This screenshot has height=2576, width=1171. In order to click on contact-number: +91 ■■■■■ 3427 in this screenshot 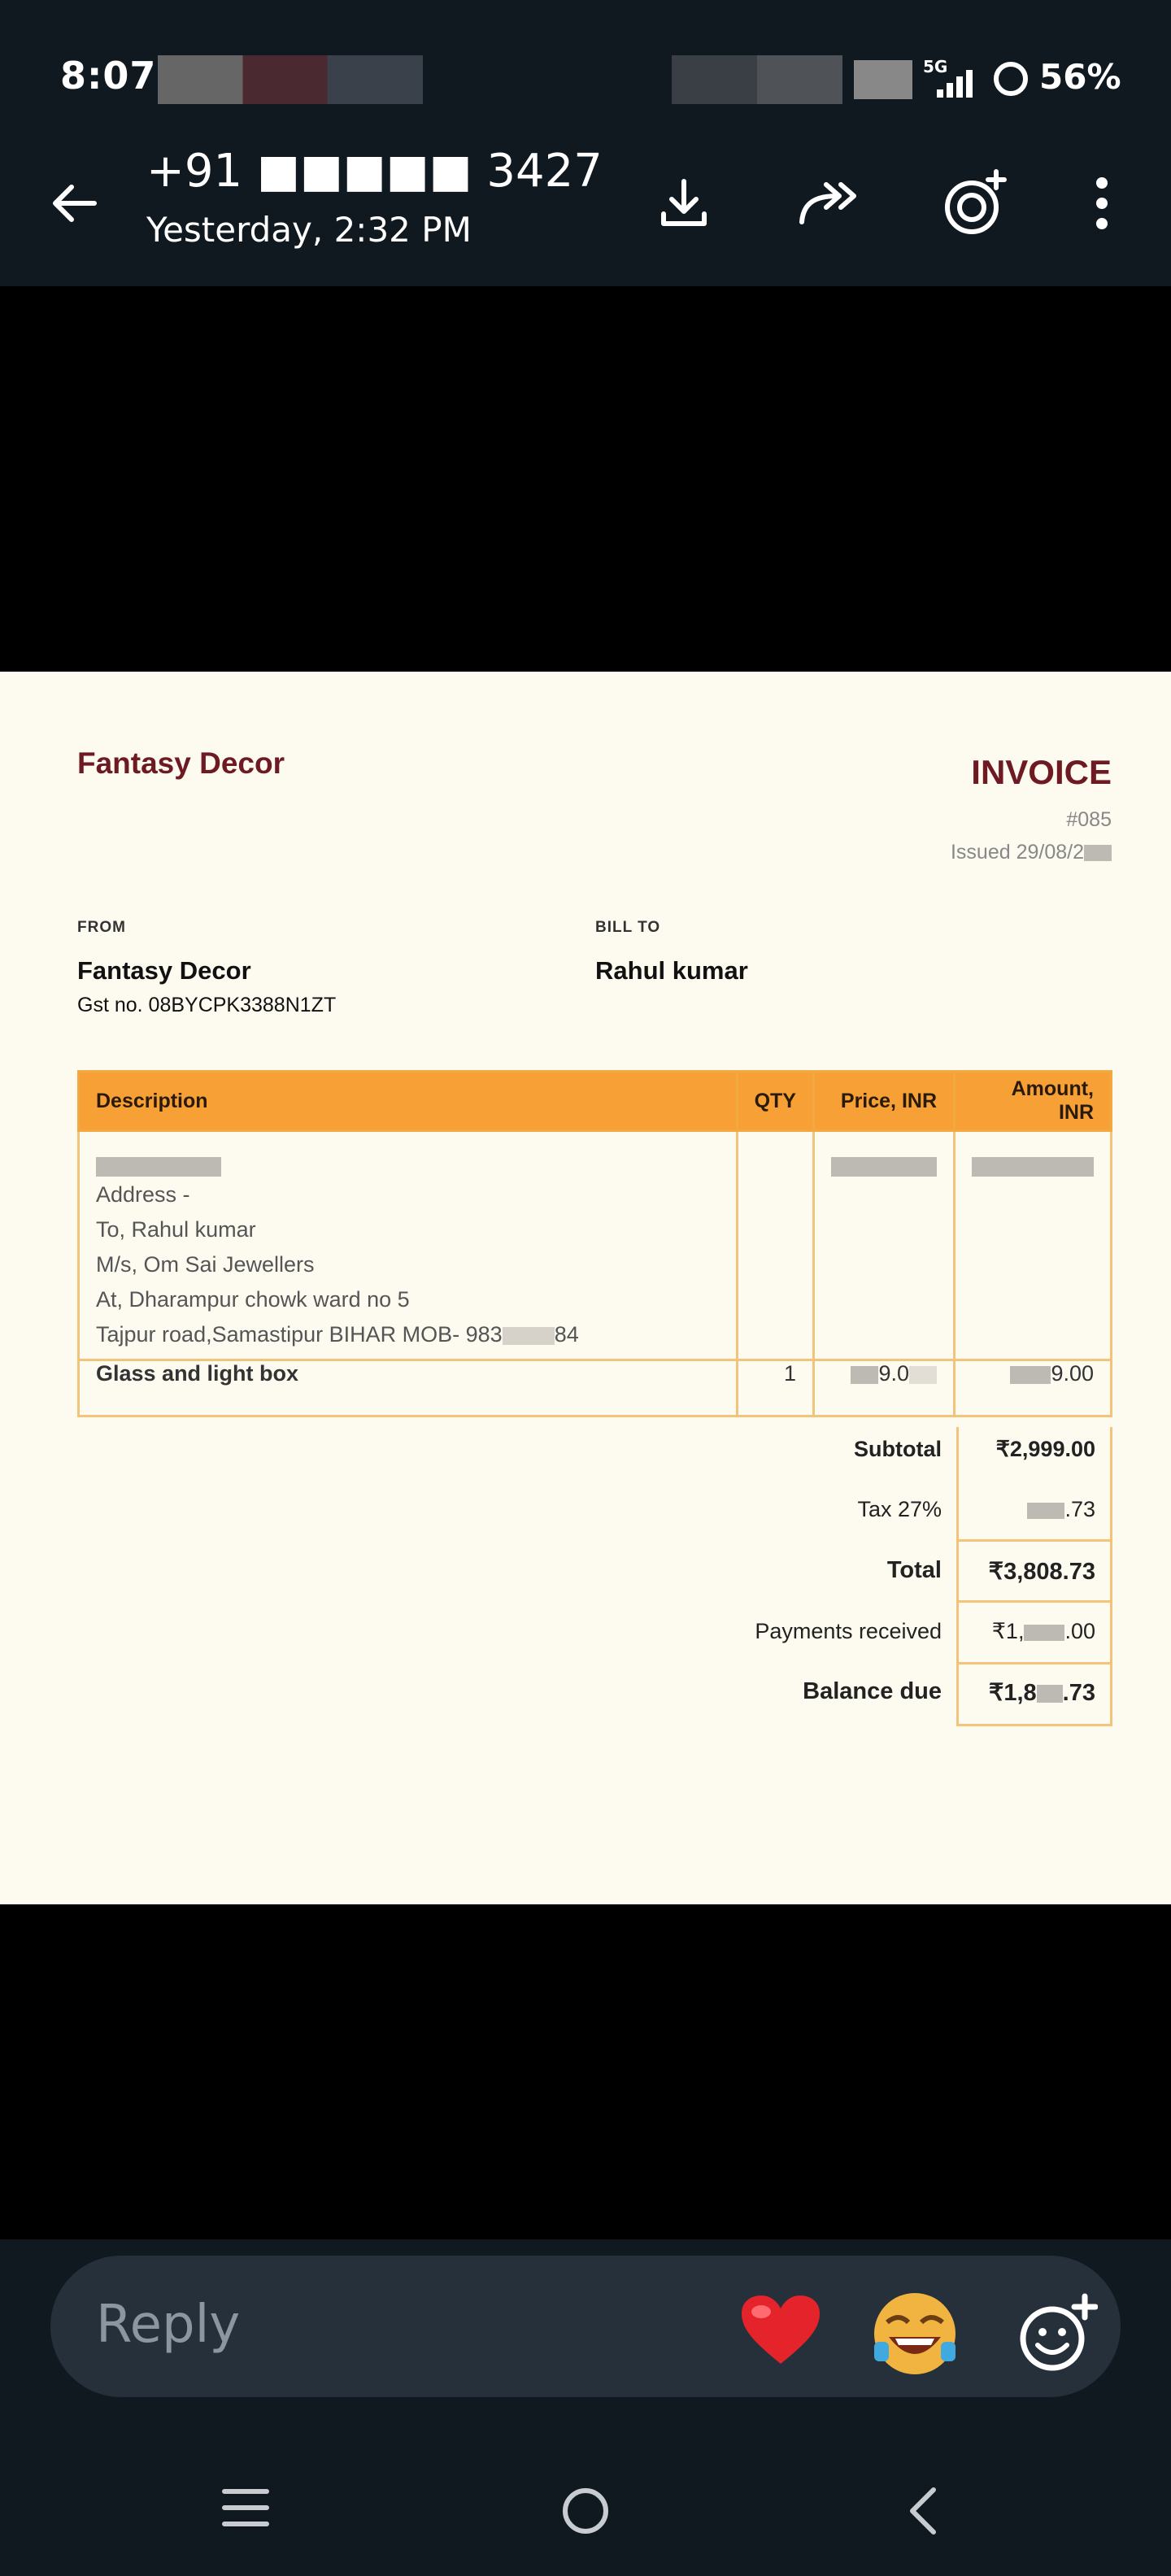, I will do `click(375, 171)`.